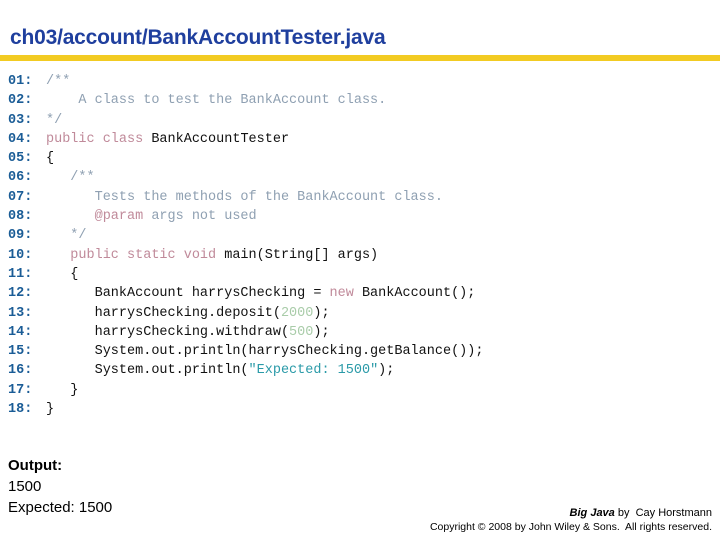 The image size is (720, 540). Describe the element at coordinates (313, 371) in the screenshot. I see `code-token-str: "Expected: 1500"` at that location.